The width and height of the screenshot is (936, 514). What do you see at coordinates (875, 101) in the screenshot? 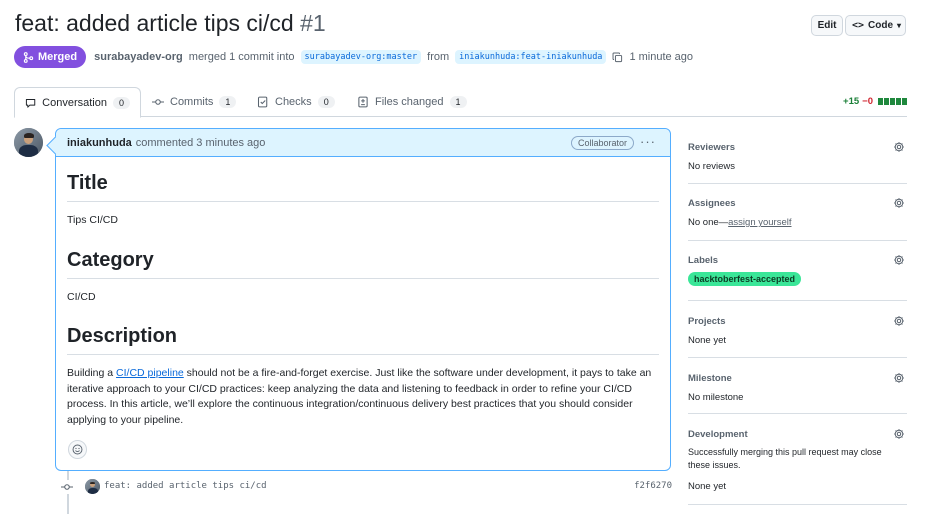
I see `diffstat: +15 −0` at bounding box center [875, 101].